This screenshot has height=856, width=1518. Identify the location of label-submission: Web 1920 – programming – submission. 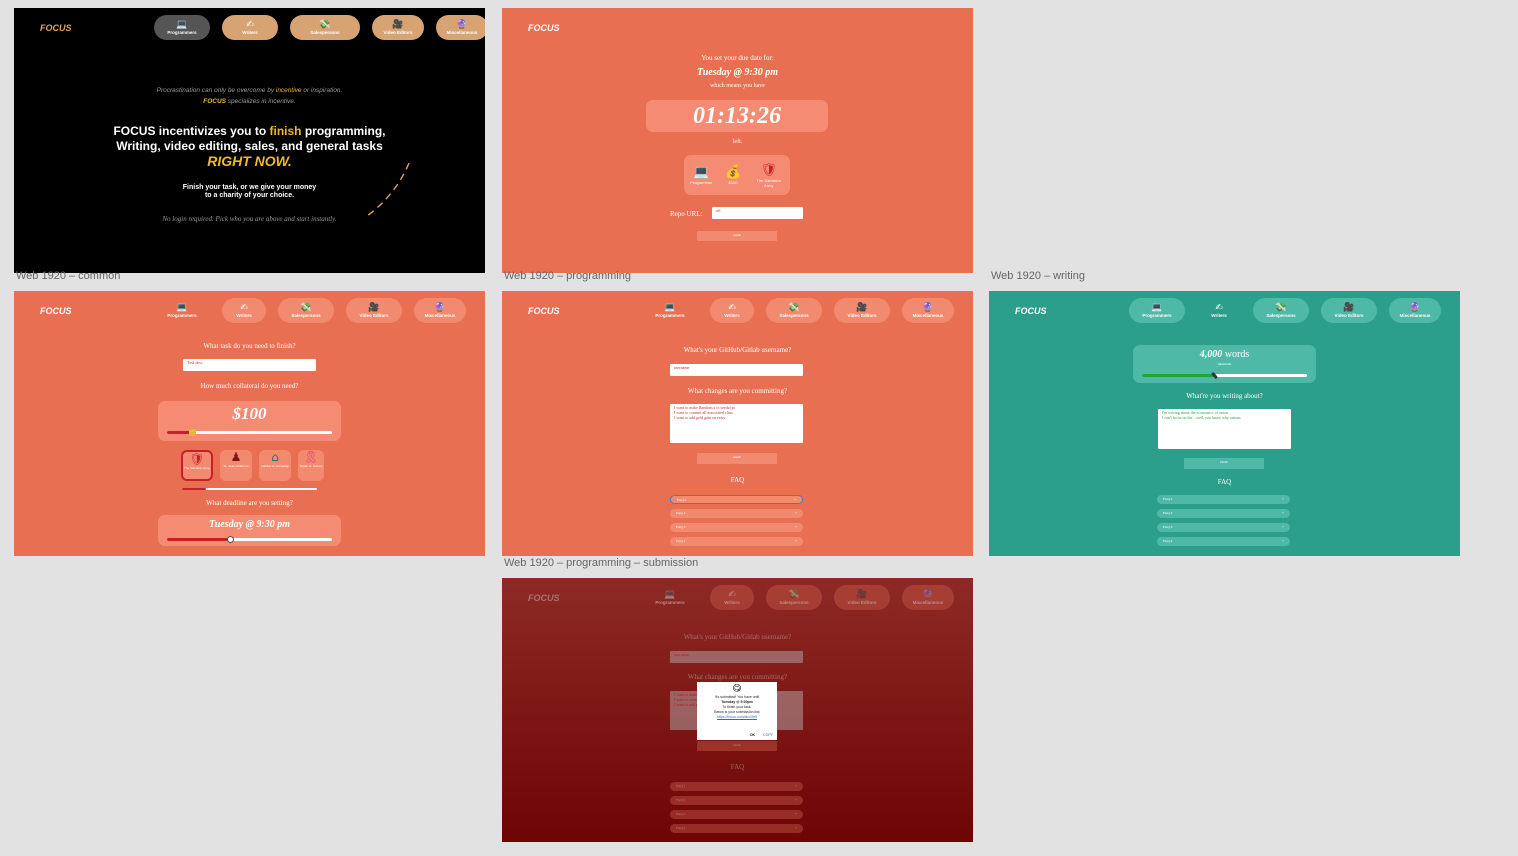
(601, 563).